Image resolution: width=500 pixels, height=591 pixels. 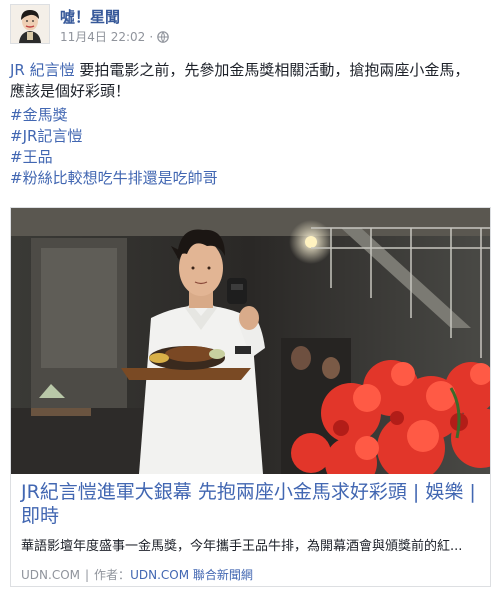 I want to click on link-source: UDN.COM | 作者：UDN.COM 聯合新聞網, so click(x=252, y=574).